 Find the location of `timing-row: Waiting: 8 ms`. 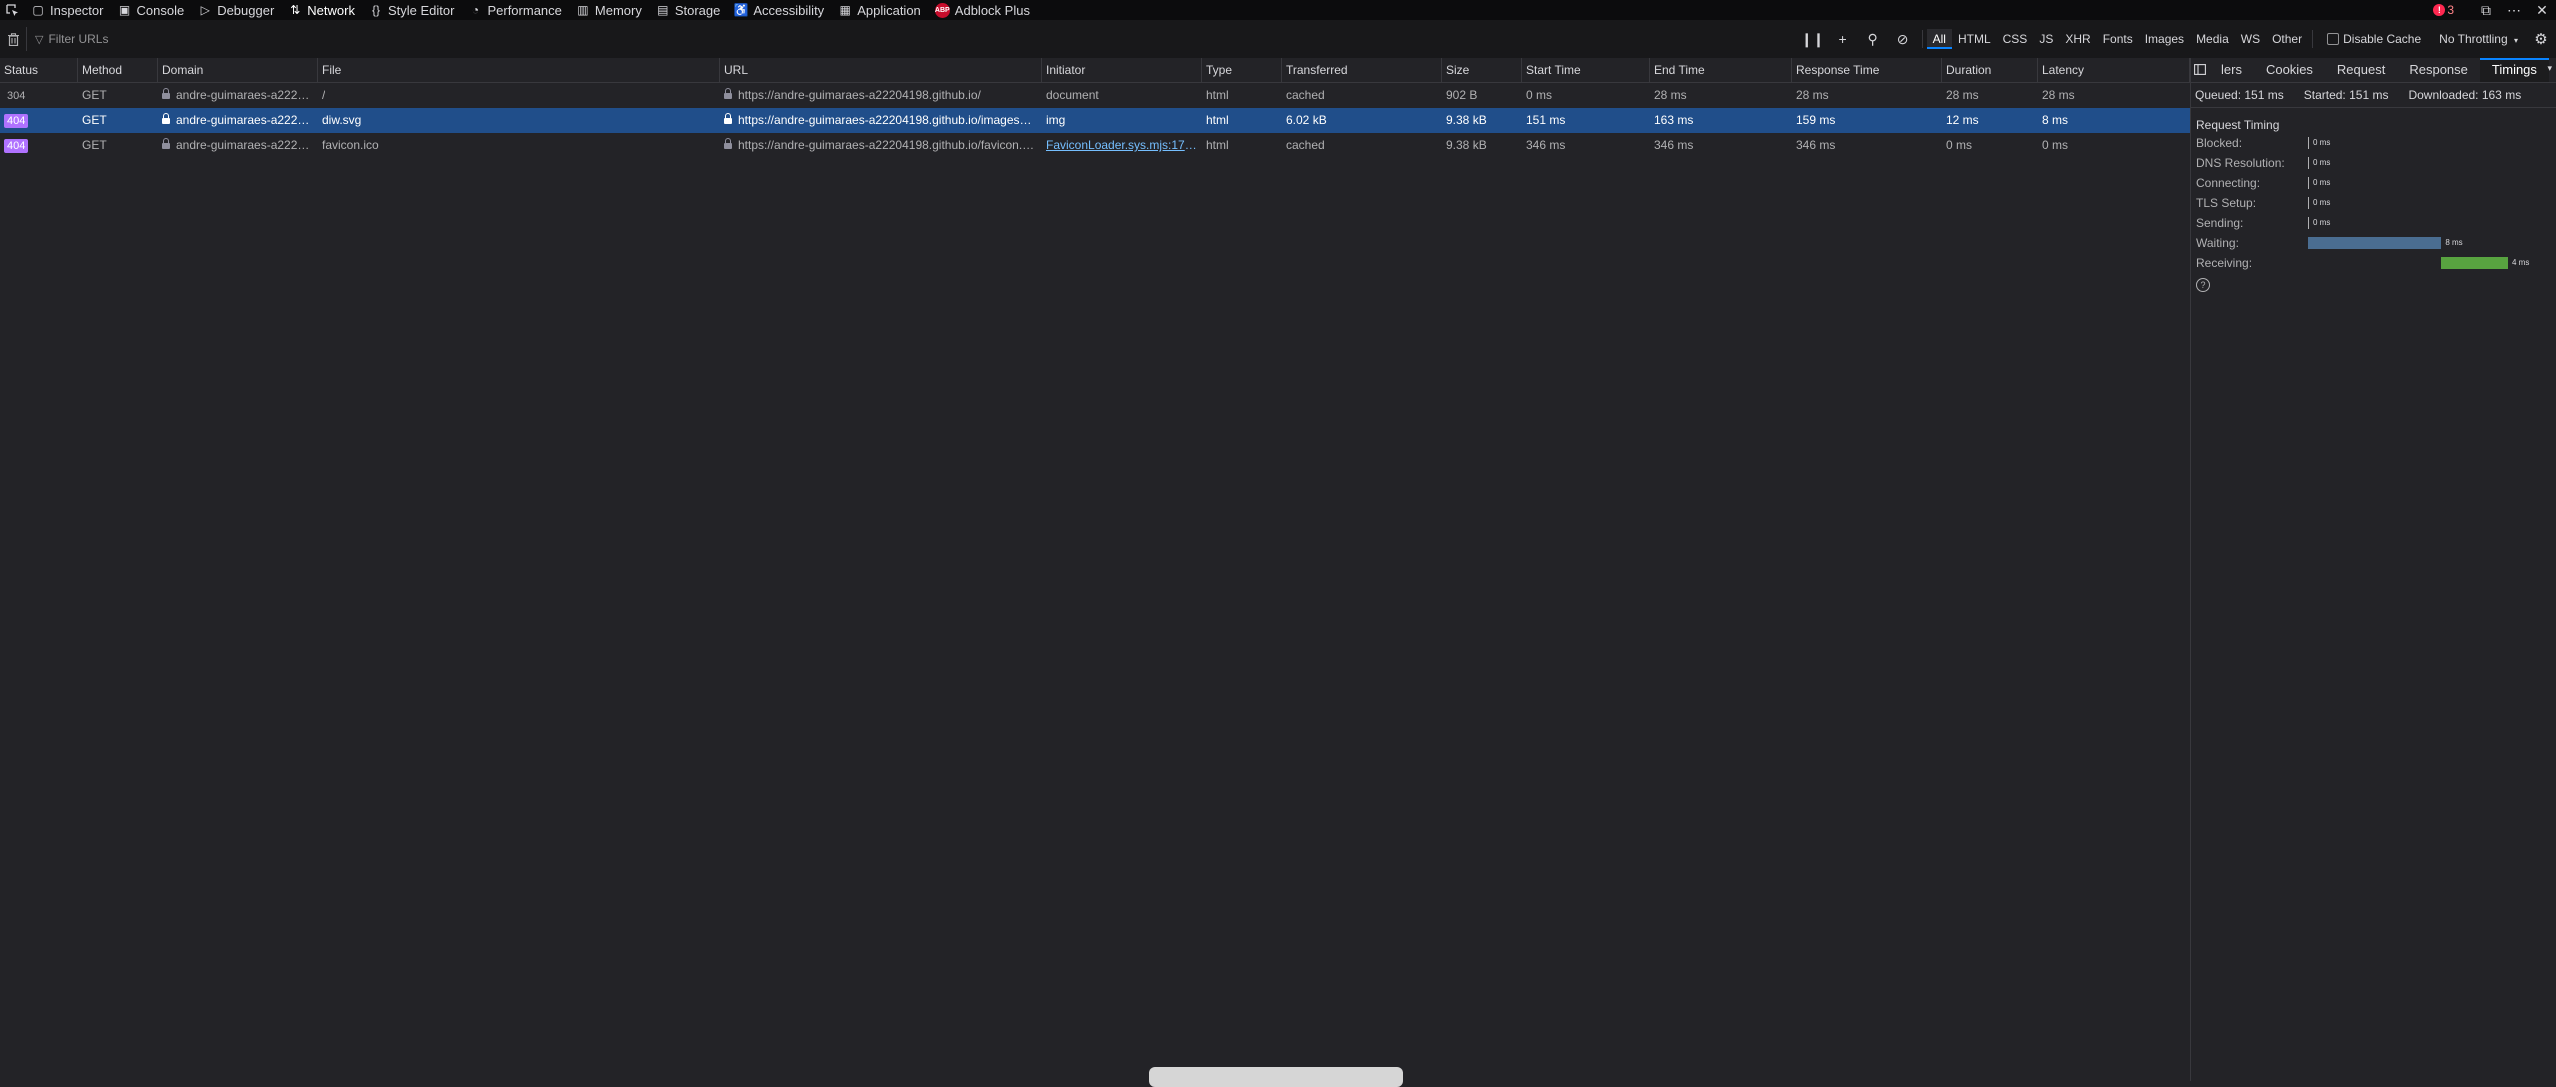

timing-row: Waiting: 8 ms is located at coordinates (2373, 243).